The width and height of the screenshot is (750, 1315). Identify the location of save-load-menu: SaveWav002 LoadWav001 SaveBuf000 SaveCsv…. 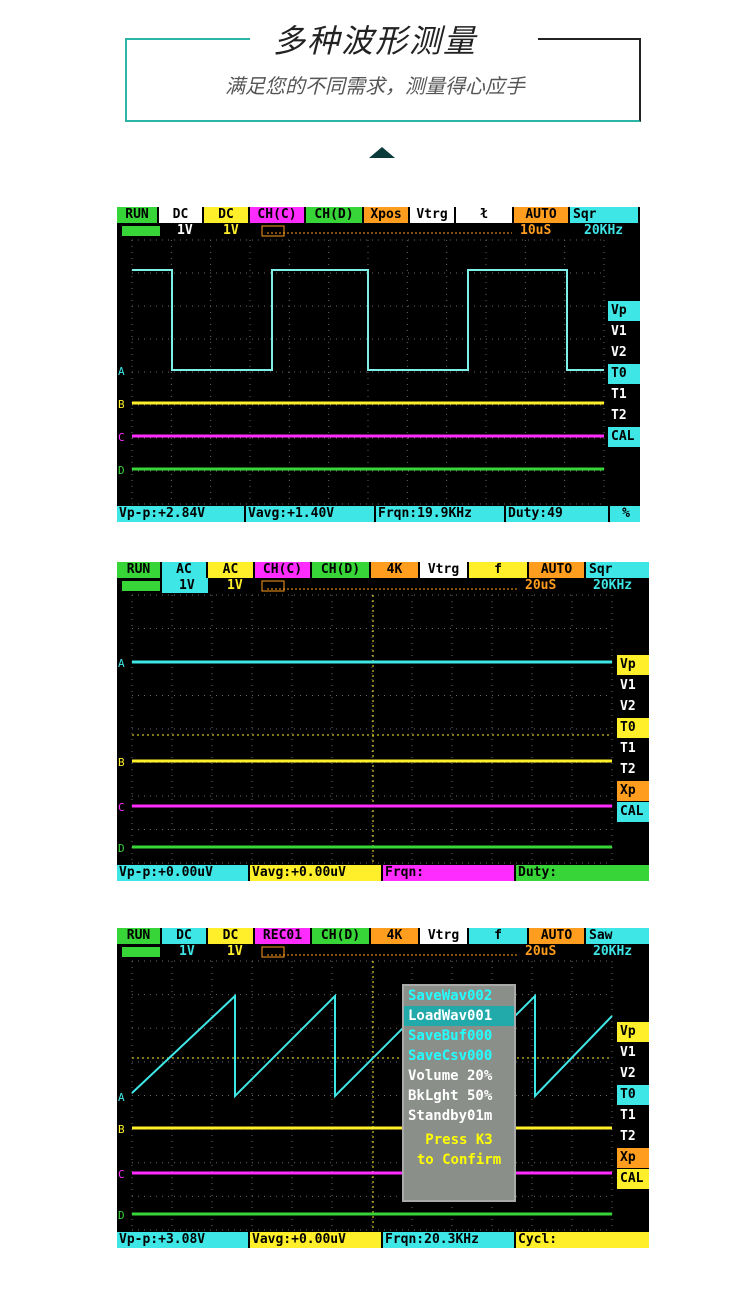
(459, 1093).